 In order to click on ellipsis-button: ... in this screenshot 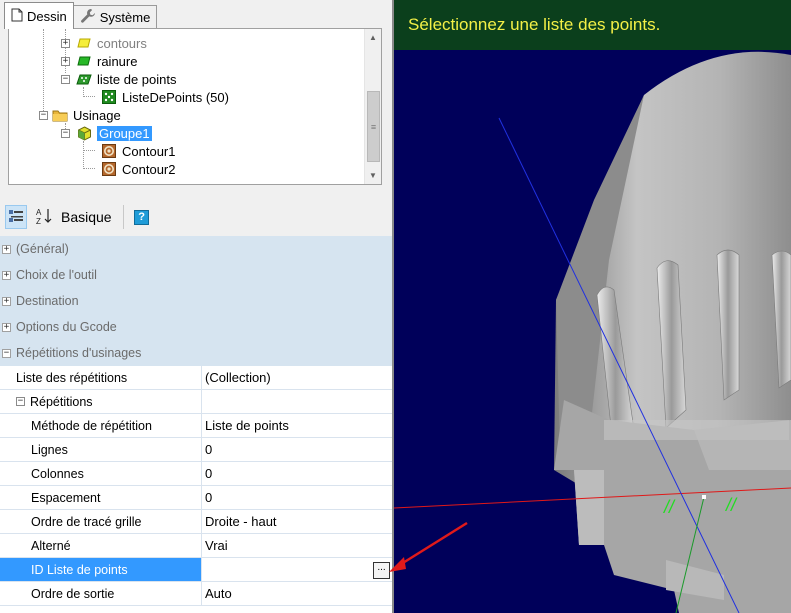, I will do `click(381, 570)`.